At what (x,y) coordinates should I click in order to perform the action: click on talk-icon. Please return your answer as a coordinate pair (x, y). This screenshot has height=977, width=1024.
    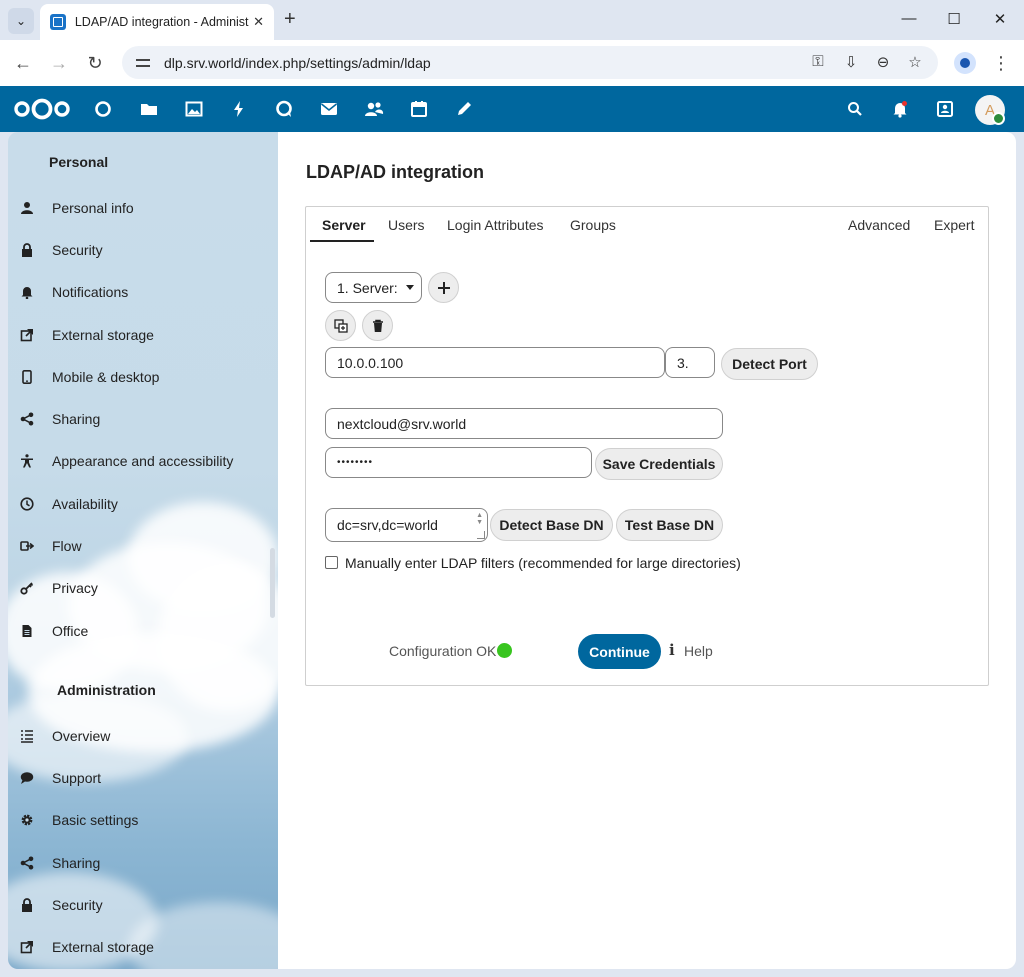
    Looking at the image, I should click on (284, 109).